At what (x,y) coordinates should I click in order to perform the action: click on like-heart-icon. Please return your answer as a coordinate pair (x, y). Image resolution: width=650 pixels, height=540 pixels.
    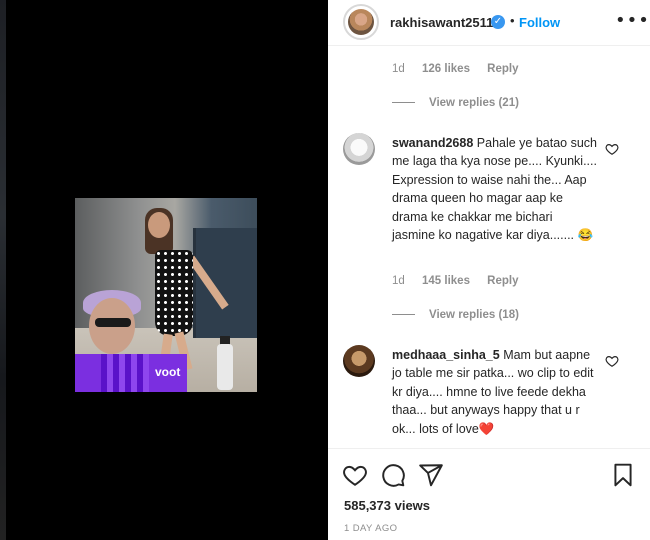
    Looking at the image, I should click on (355, 475).